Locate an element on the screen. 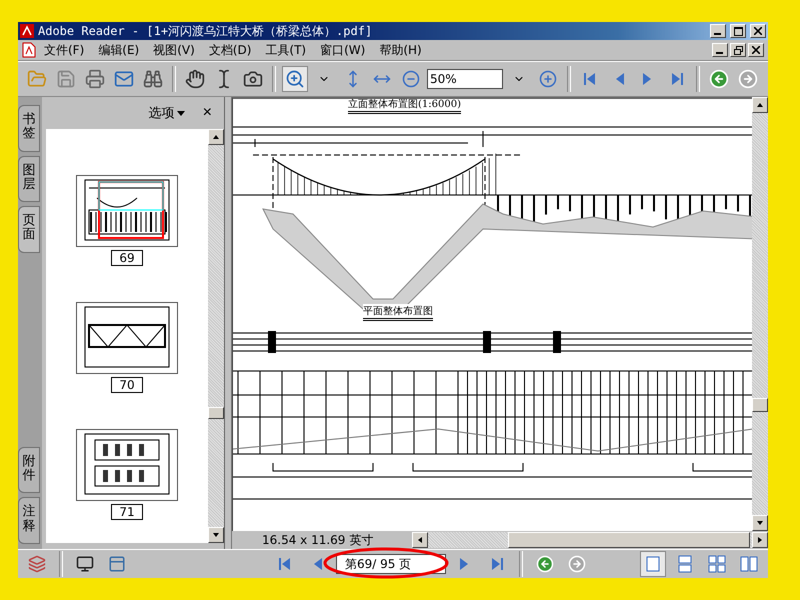  menu-item: 帮助(H) is located at coordinates (400, 50).